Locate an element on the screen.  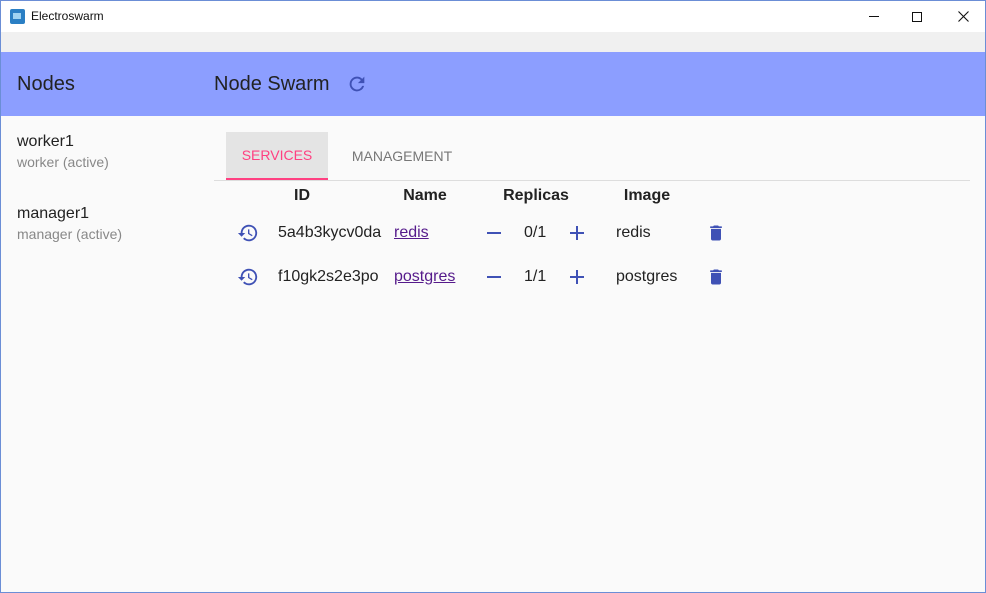
table-row: f10gk2s2e3po postgres 1/1 postgres is located at coordinates (481, 277).